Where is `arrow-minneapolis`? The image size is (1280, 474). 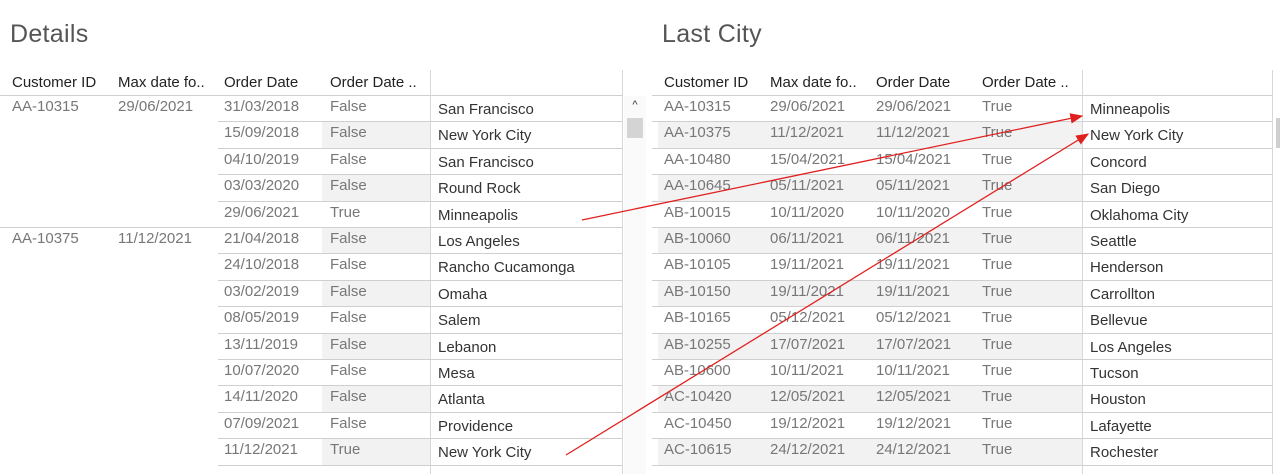 arrow-minneapolis is located at coordinates (832, 167).